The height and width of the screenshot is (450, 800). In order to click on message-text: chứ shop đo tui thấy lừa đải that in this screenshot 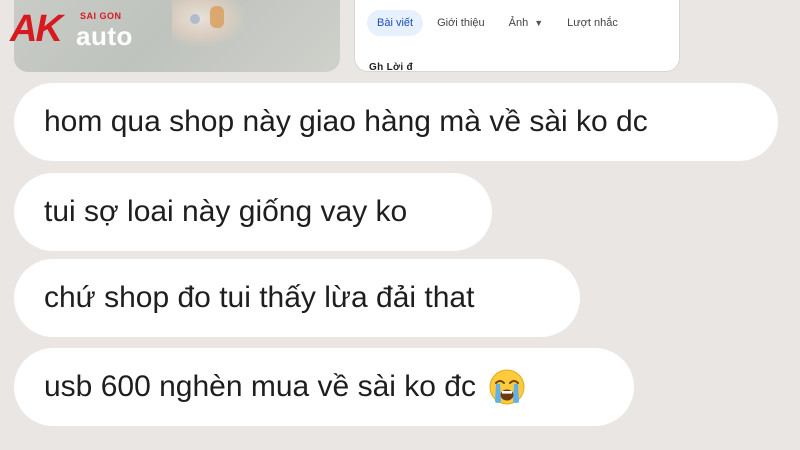, I will do `click(259, 297)`.